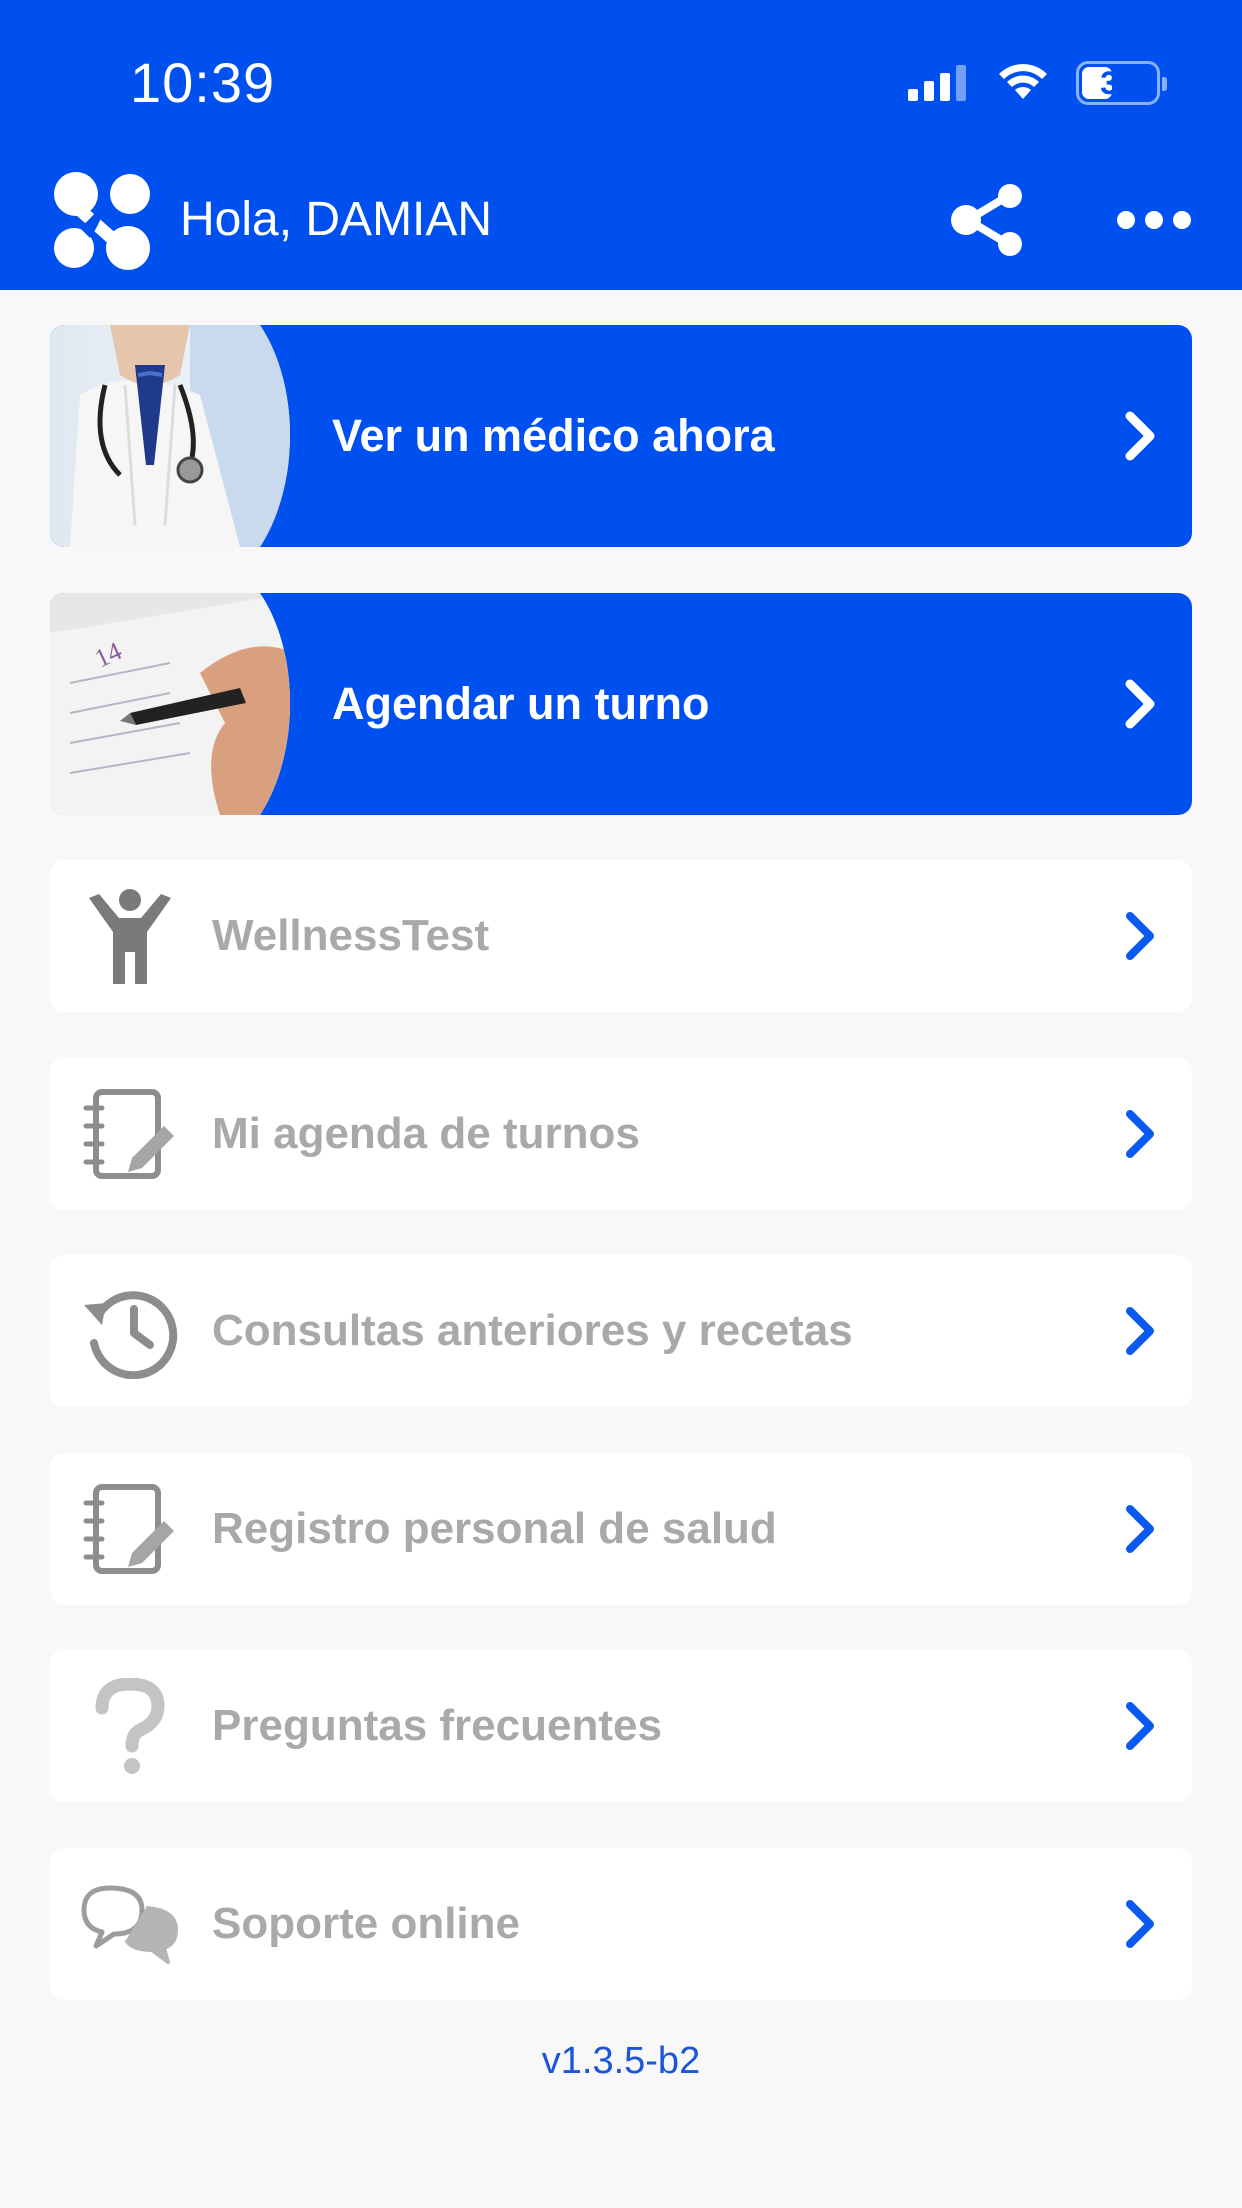 The width and height of the screenshot is (1242, 2208). I want to click on menu-item-wellnesstest: WellnessTest, so click(621, 936).